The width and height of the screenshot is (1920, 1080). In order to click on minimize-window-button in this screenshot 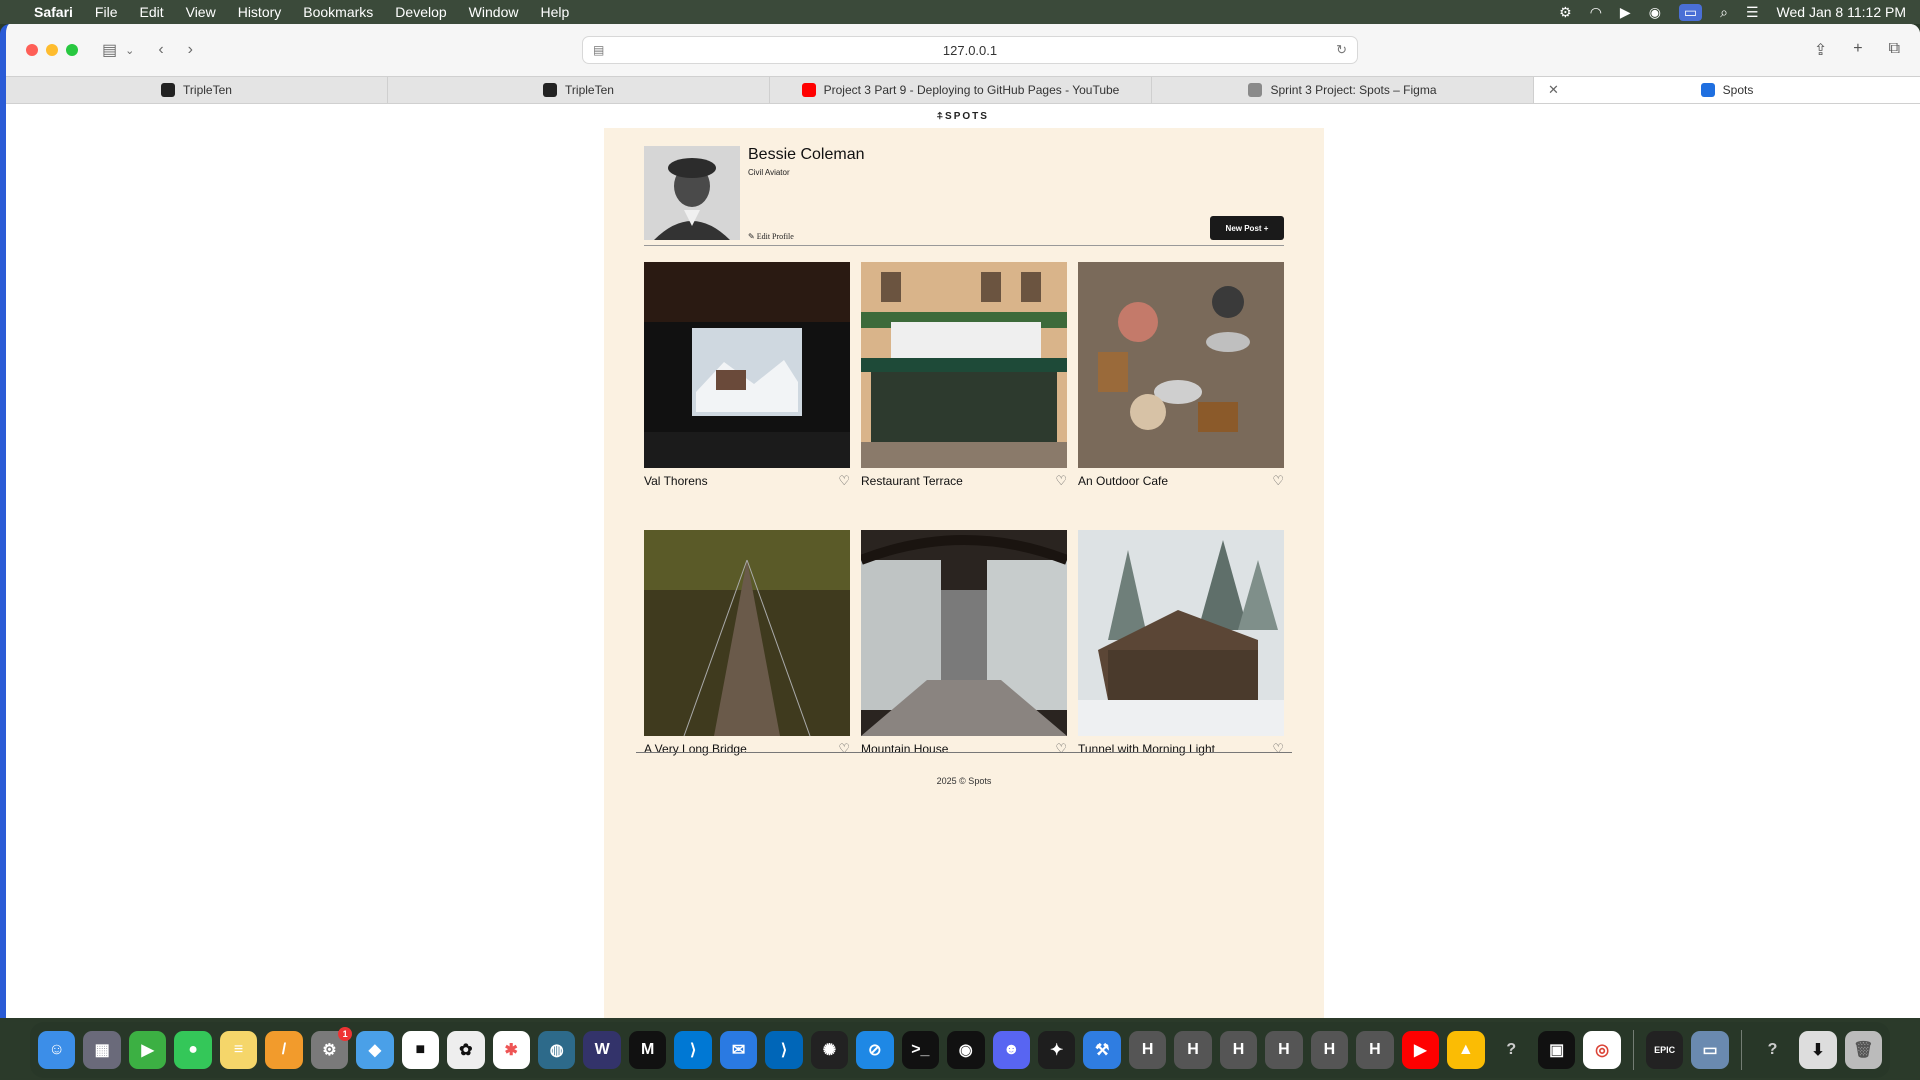, I will do `click(52, 50)`.